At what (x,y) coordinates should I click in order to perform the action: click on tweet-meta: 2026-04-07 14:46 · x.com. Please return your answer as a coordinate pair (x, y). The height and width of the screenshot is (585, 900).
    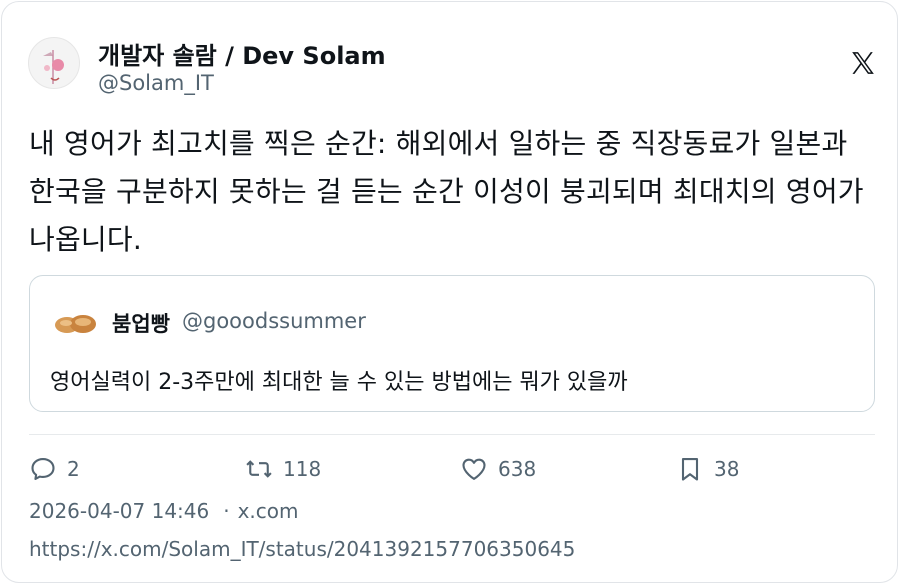
    Looking at the image, I should click on (164, 511).